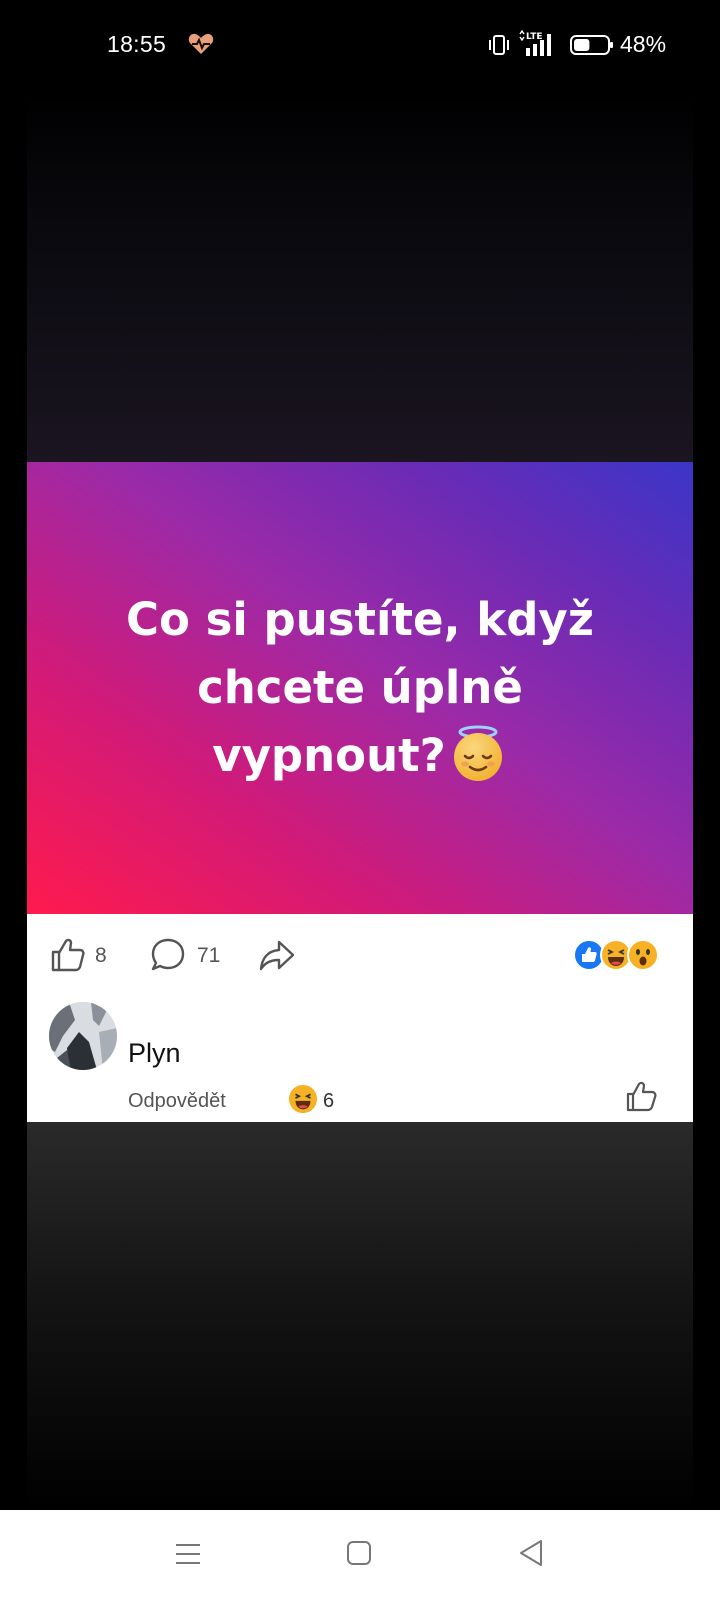 The height and width of the screenshot is (1600, 720). I want to click on comment-like-icon, so click(641, 1097).